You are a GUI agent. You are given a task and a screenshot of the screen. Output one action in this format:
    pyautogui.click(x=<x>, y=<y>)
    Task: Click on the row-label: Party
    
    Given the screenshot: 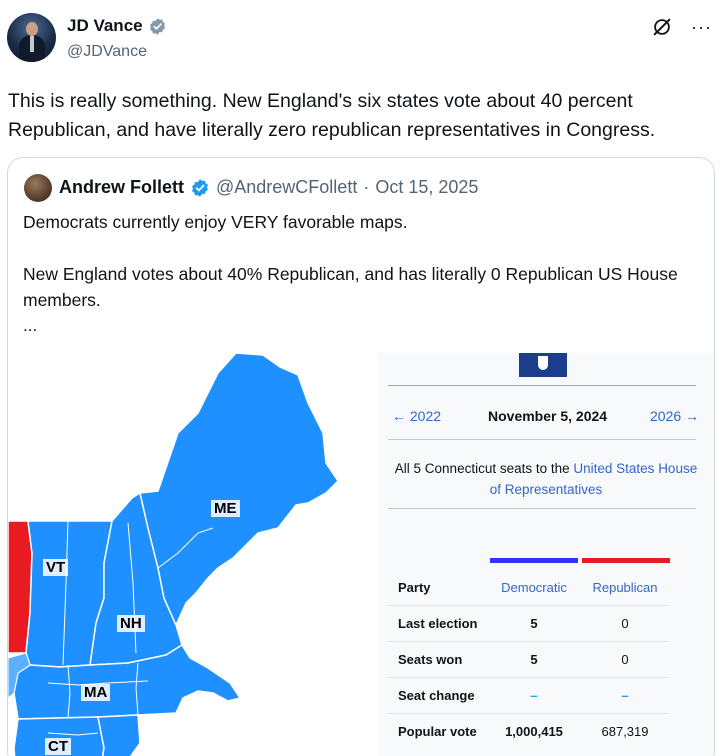 What is the action you would take?
    pyautogui.click(x=414, y=587)
    